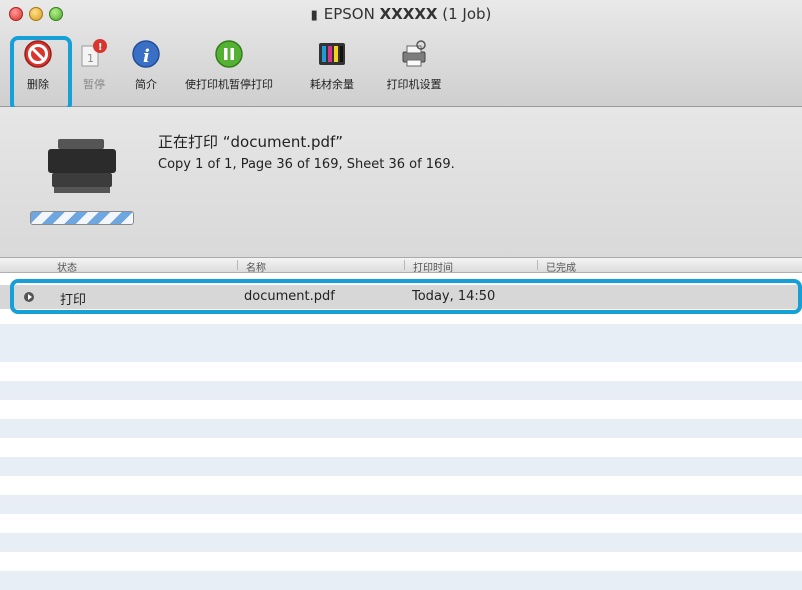  I want to click on progress-bar, so click(82, 218).